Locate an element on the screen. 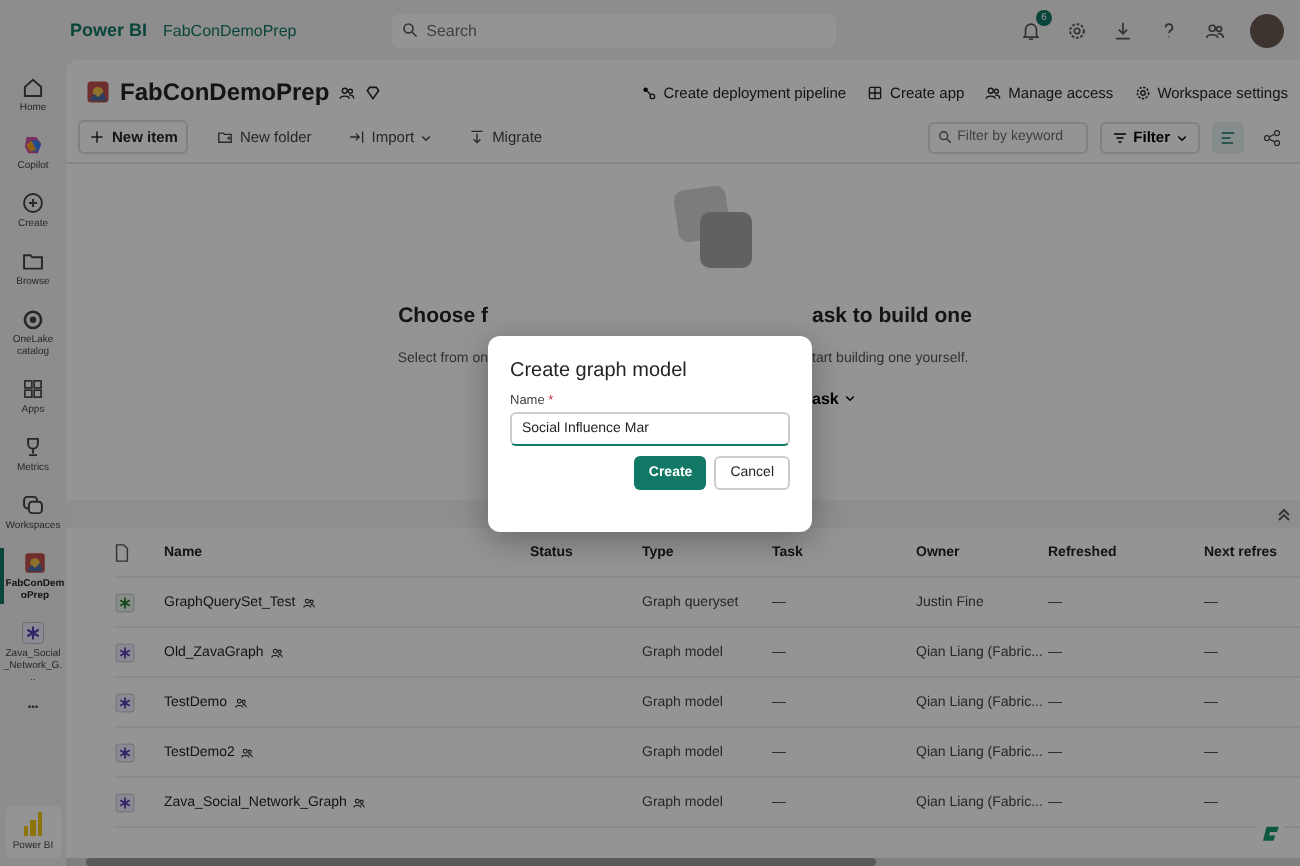  plus-icon is located at coordinates (97, 137).